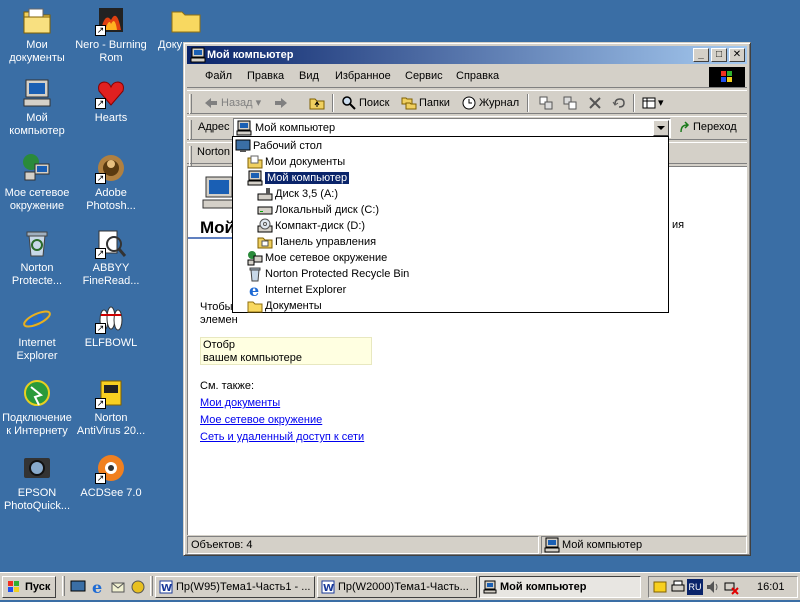 The image size is (800, 602). I want to click on copy-to-button, so click(570, 103).